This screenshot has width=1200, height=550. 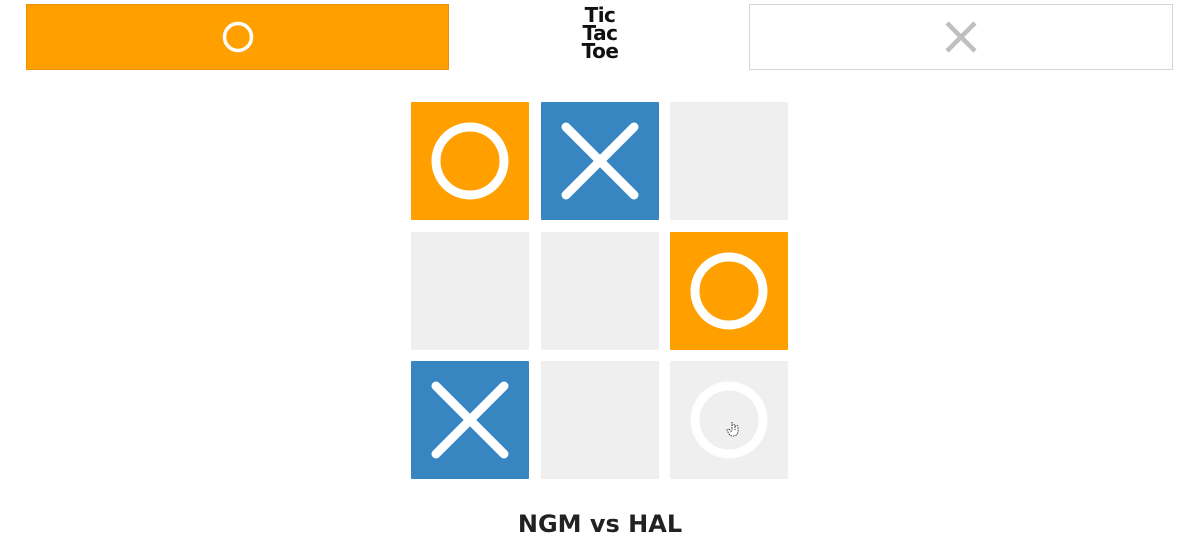 I want to click on game-logo: Tic Tac Toe, so click(x=600, y=34).